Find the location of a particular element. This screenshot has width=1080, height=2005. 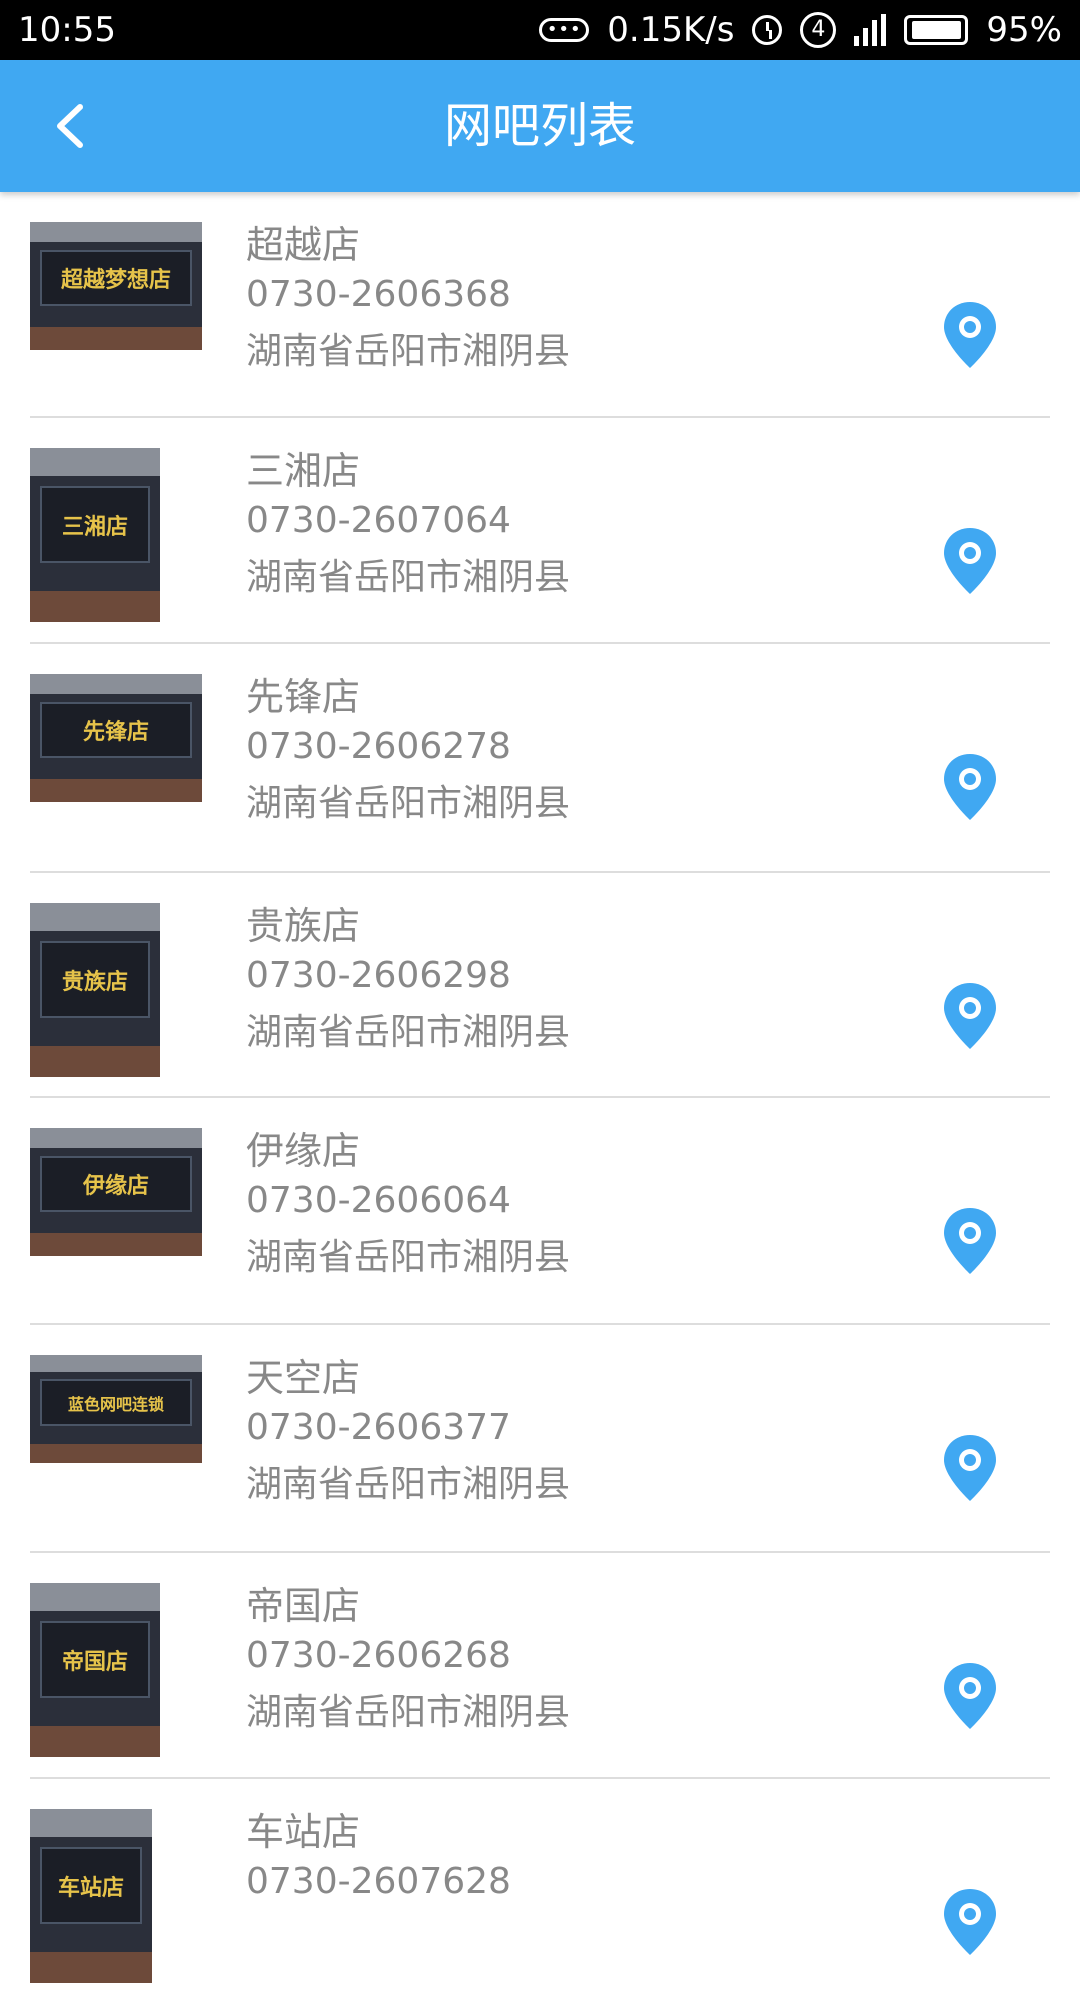

store-sign: 伊缘店 is located at coordinates (116, 1184).